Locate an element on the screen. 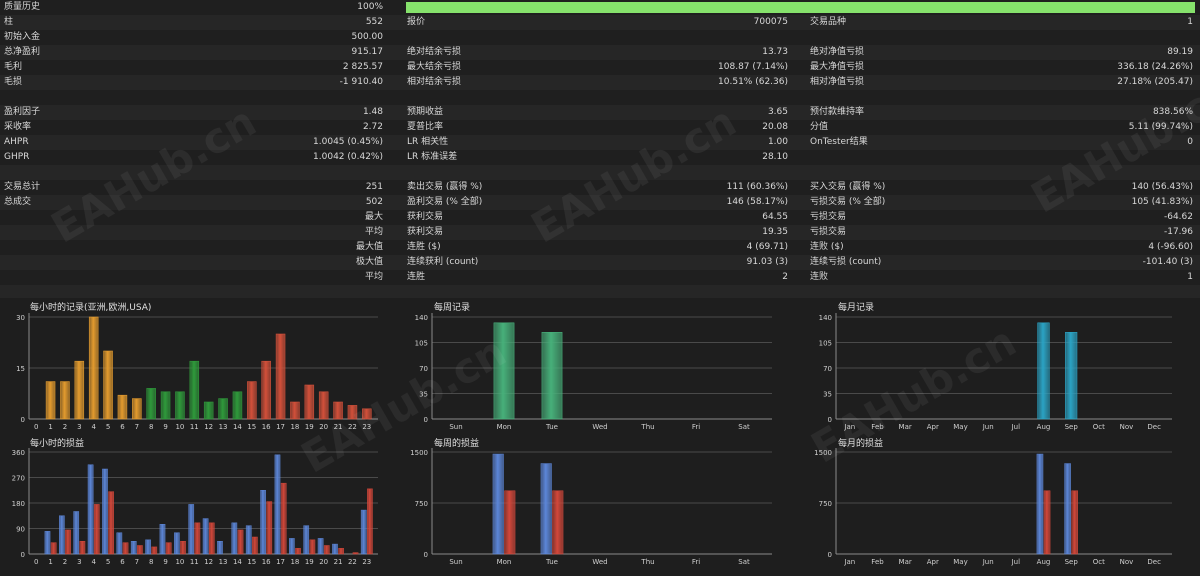  x-tick-label: 19 is located at coordinates (309, 427).